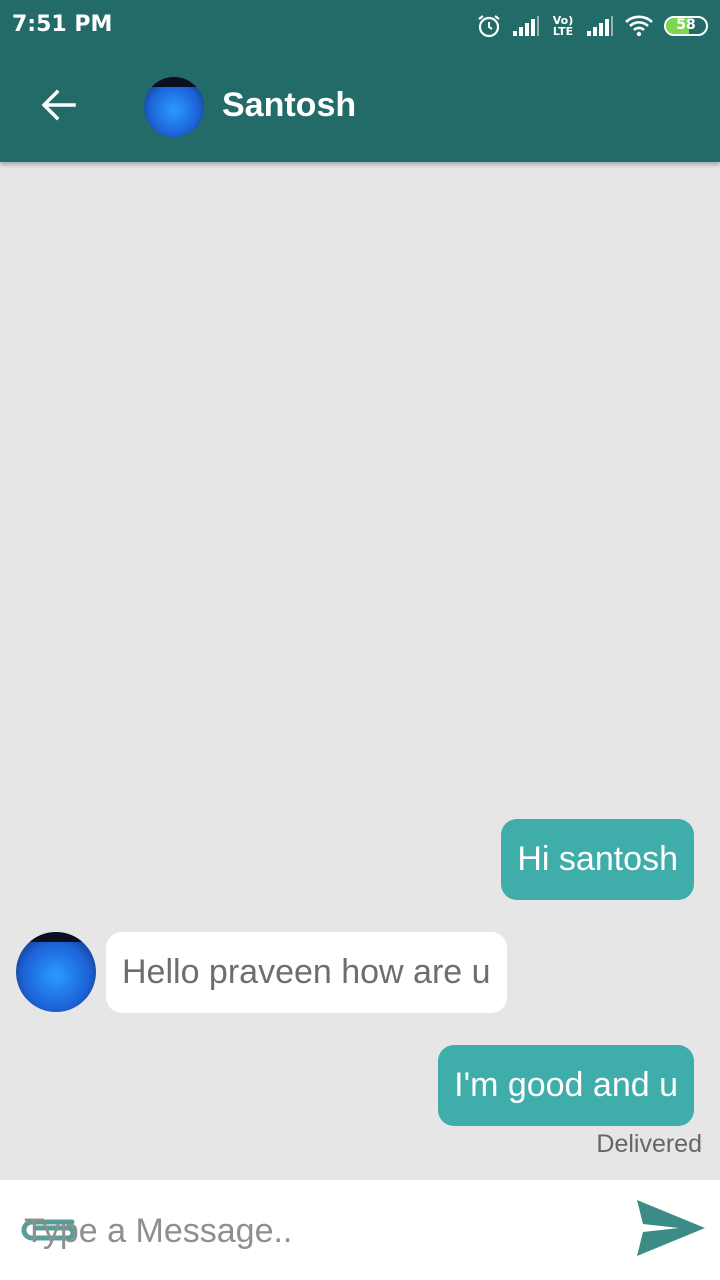 The height and width of the screenshot is (1280, 720). Describe the element at coordinates (360, 26) in the screenshot. I see `status-bar: 7:51 PM Vo) LTE 58` at that location.